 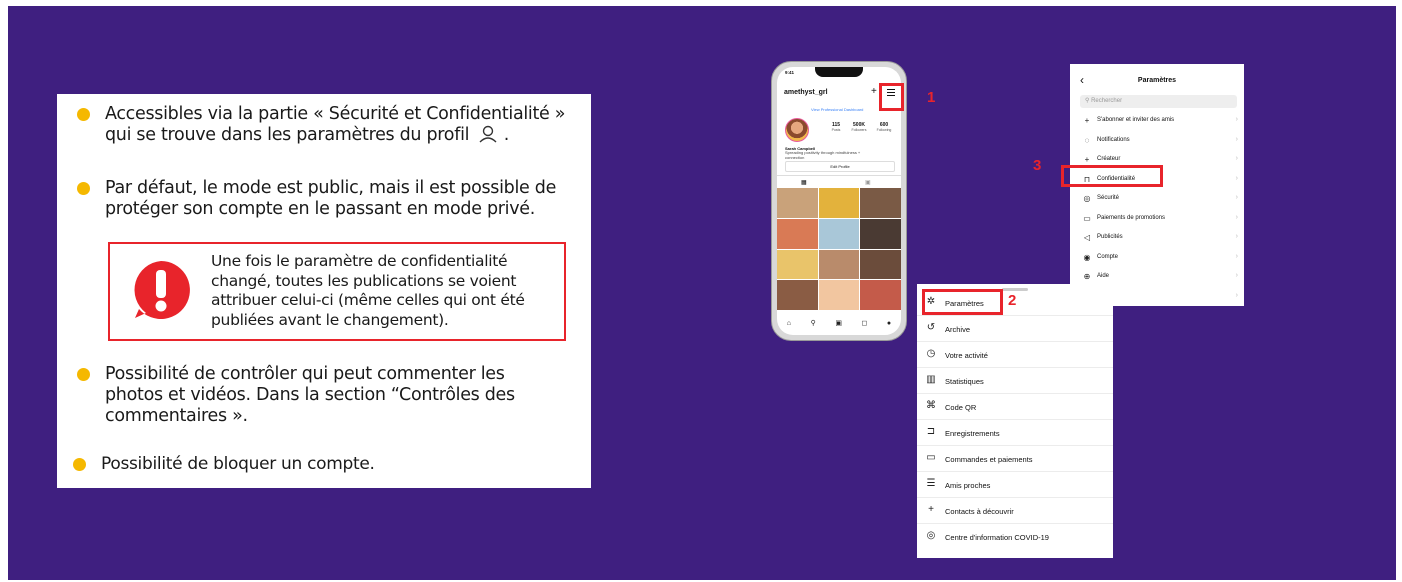 I want to click on menu-item-activity: ◷ Votre activité, so click(x=1015, y=355).